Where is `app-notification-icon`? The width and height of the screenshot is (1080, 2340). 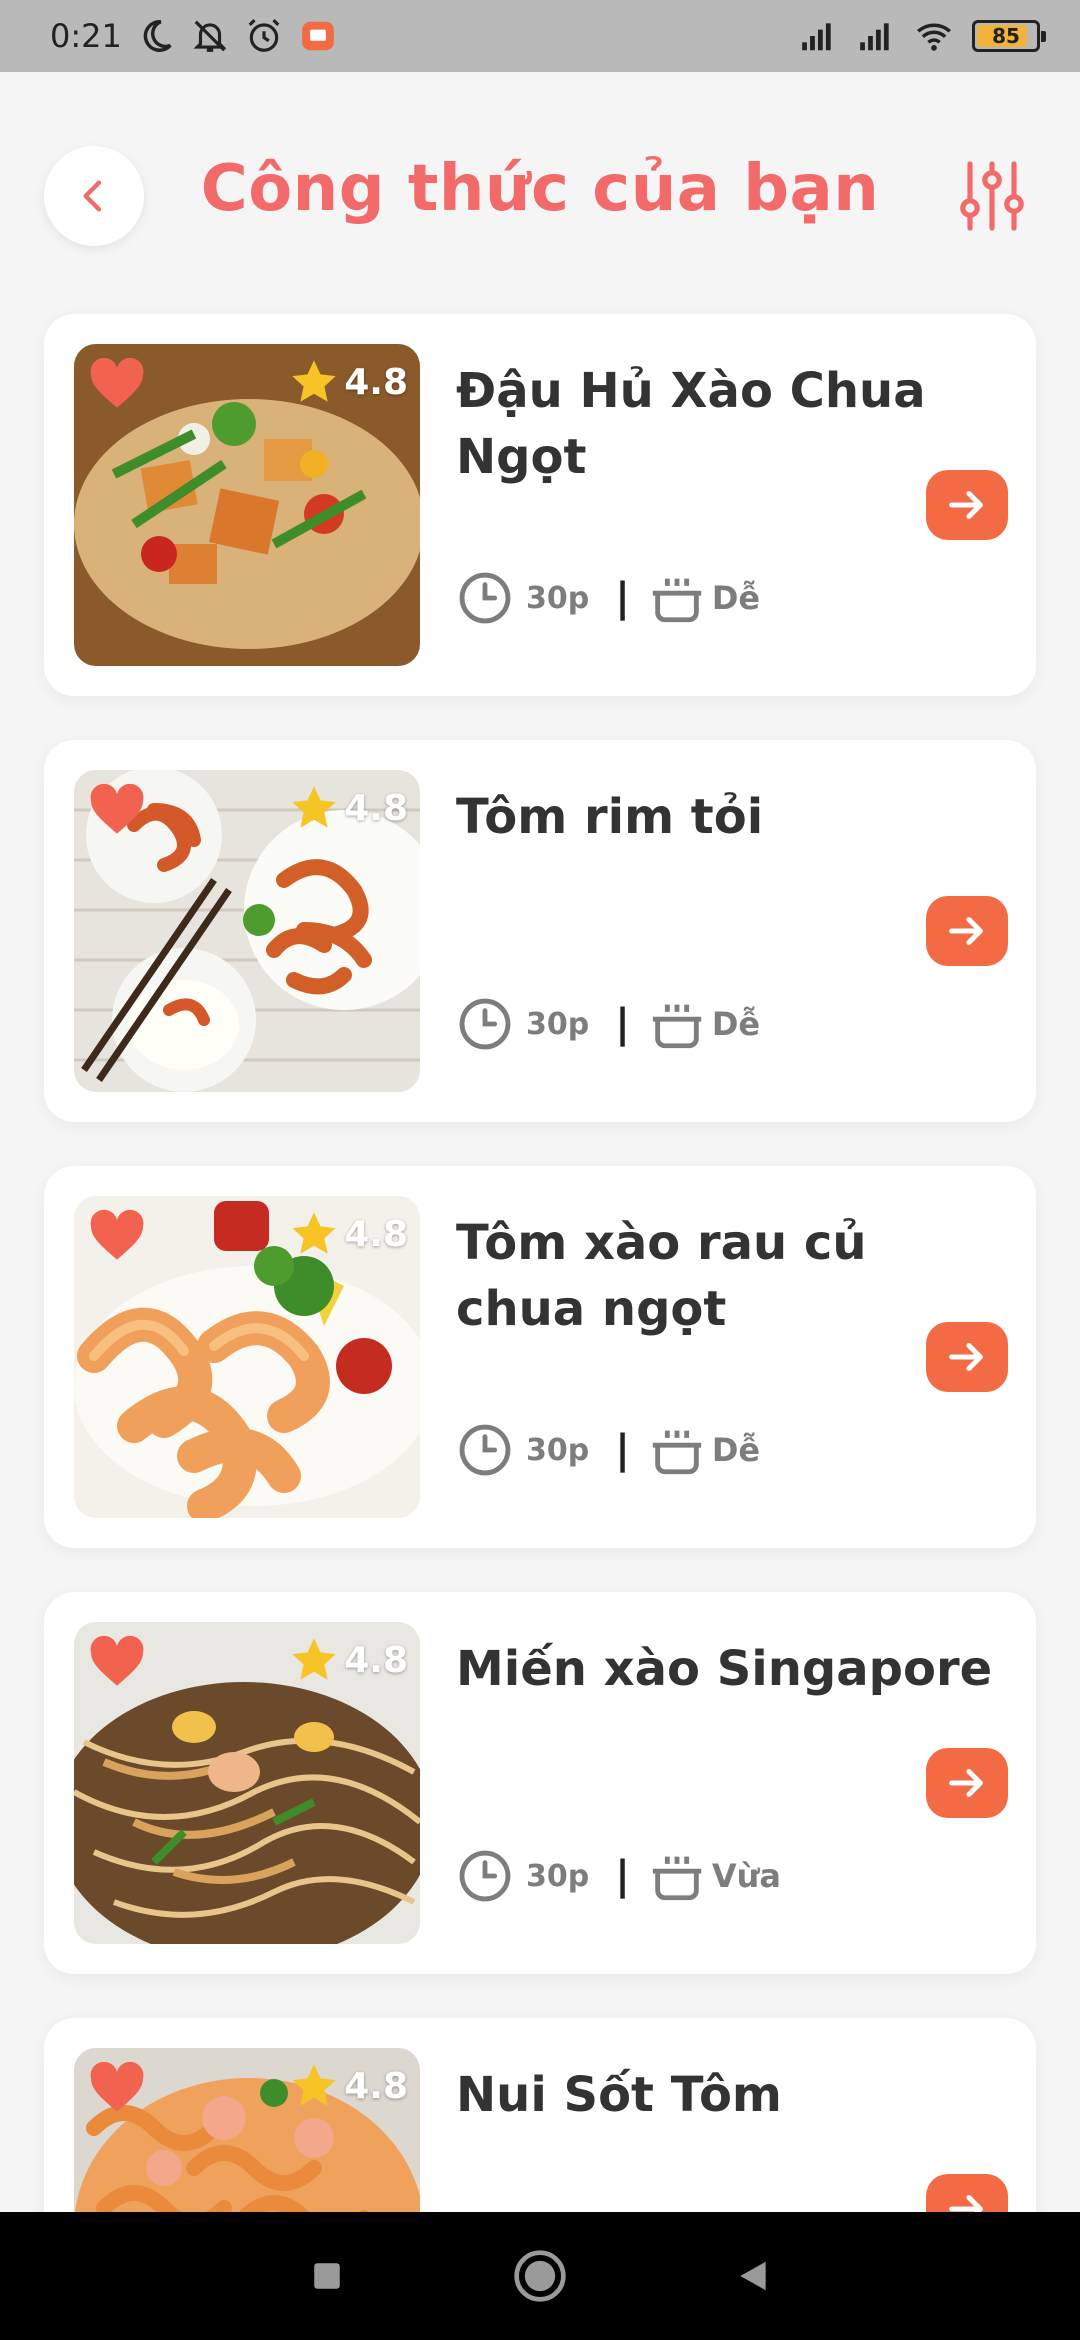 app-notification-icon is located at coordinates (318, 36).